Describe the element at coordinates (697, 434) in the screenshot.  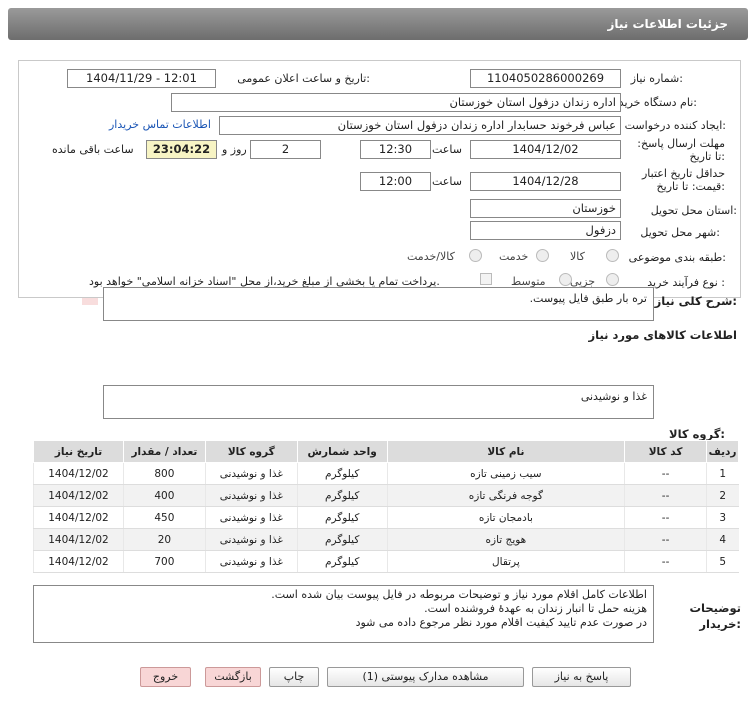
I see `goods-group-label: گروه کالا:` at that location.